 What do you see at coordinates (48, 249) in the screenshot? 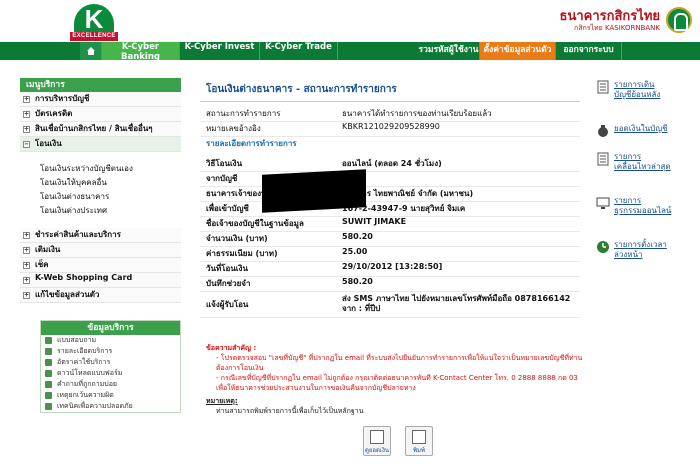
I see `sidebar-item-label: เติมเงิน` at bounding box center [48, 249].